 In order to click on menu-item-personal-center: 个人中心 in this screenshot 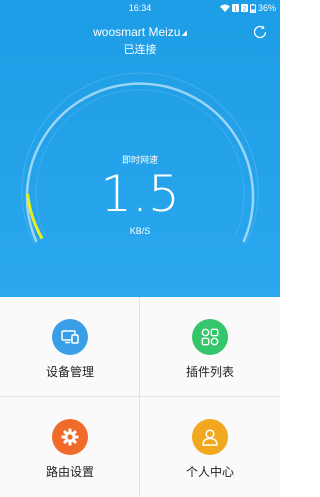, I will do `click(210, 447)`.